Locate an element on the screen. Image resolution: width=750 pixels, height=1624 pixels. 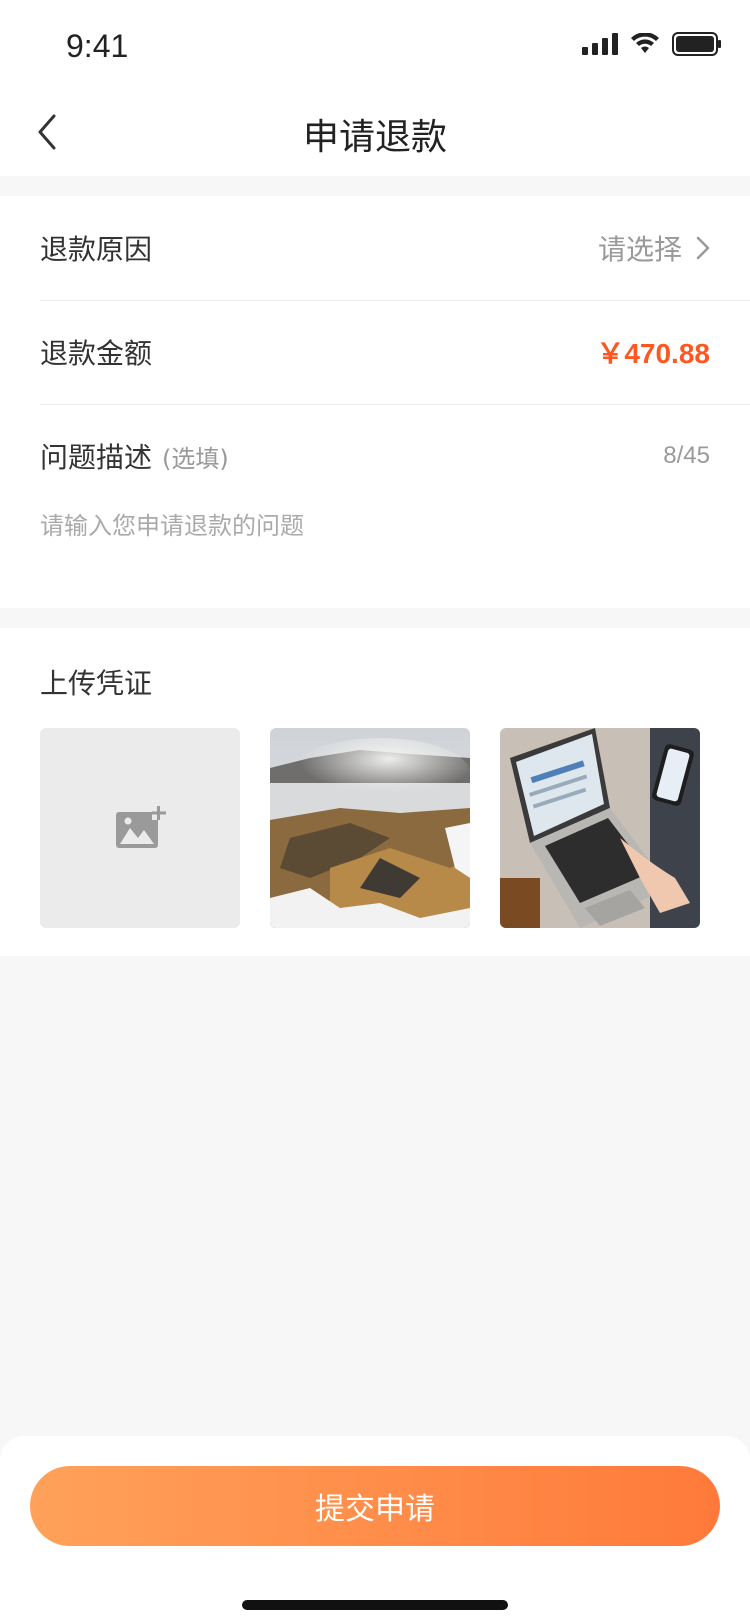
status-bar: 9:41 is located at coordinates (375, 44).